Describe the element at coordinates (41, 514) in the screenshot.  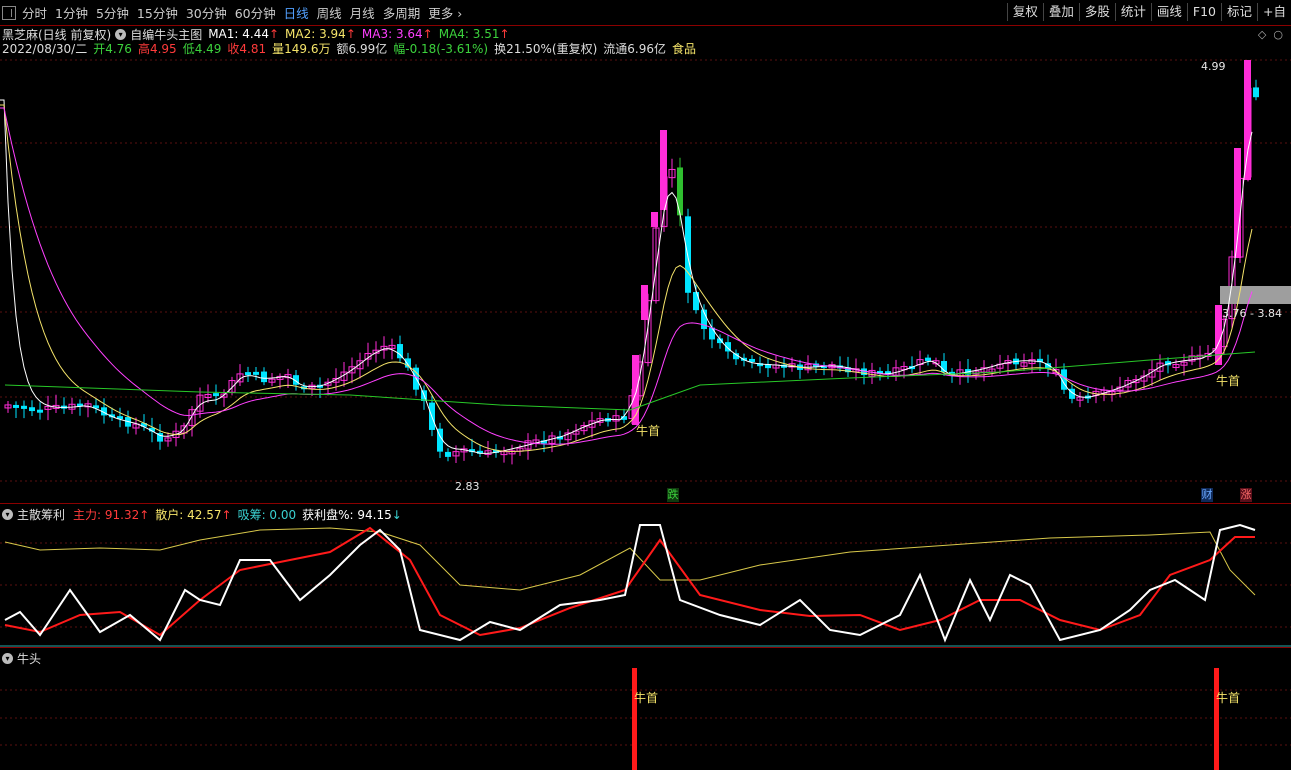
I see `sub1-title: 主散筹利` at that location.